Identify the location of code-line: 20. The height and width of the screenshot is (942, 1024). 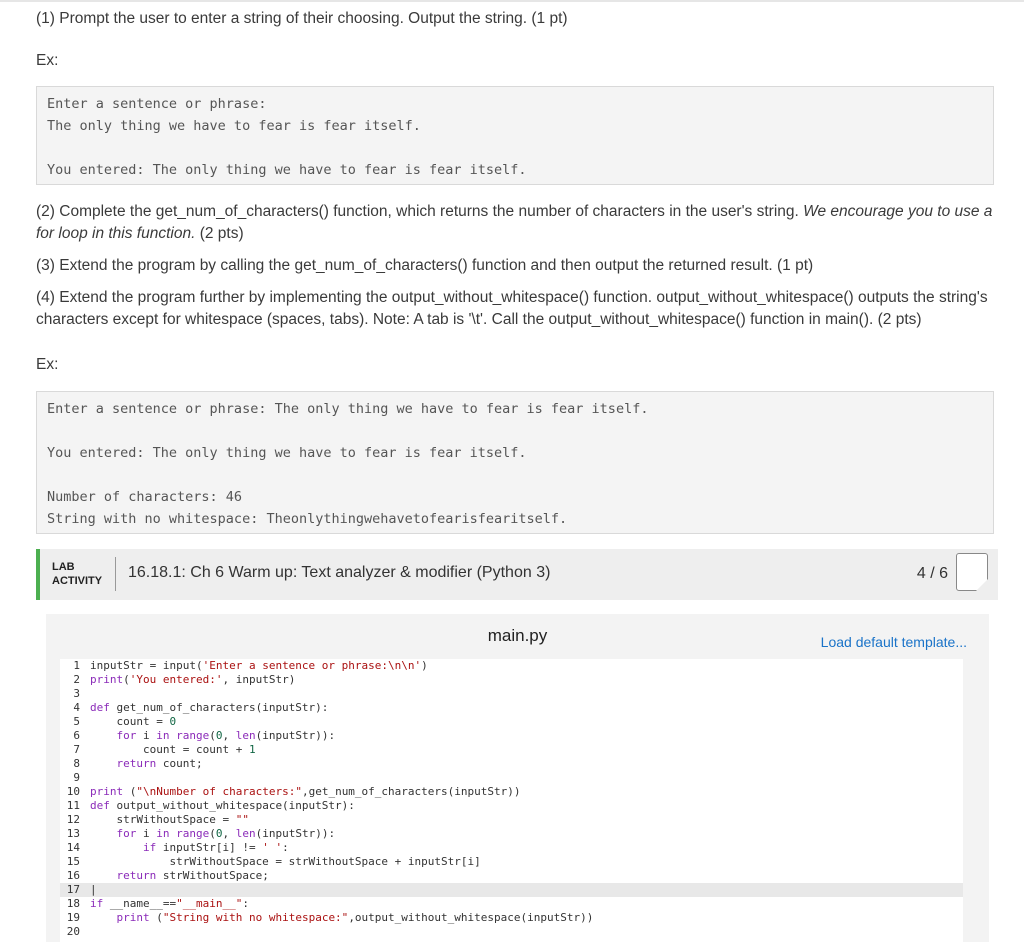
(511, 932).